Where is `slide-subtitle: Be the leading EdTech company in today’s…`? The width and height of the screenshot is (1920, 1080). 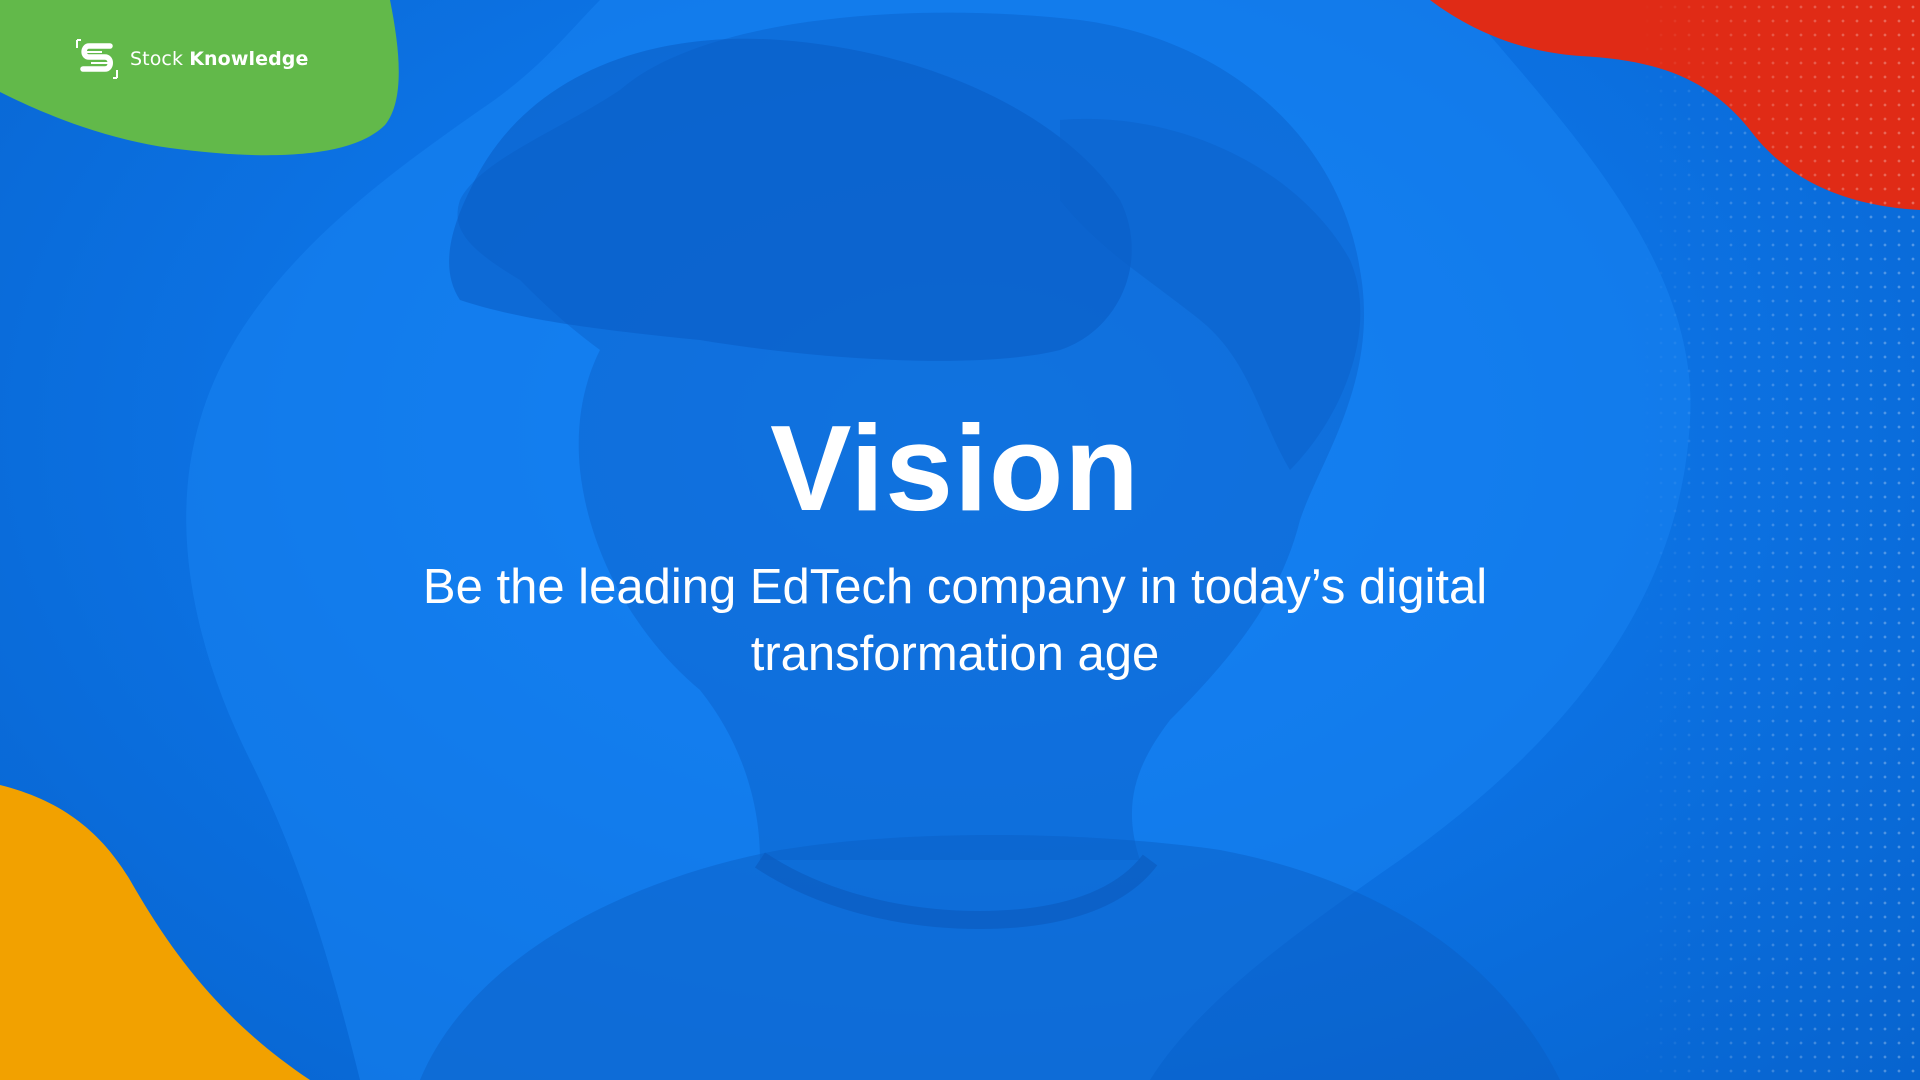
slide-subtitle: Be the leading EdTech company in today’s… is located at coordinates (955, 620).